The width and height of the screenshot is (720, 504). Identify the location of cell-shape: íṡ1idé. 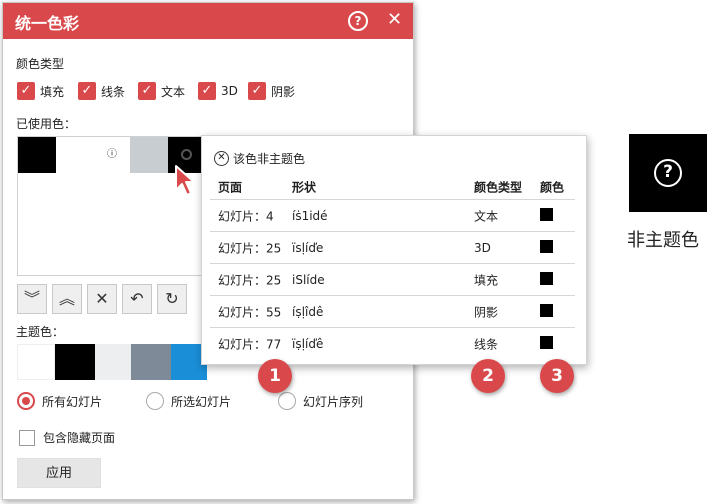
(310, 215).